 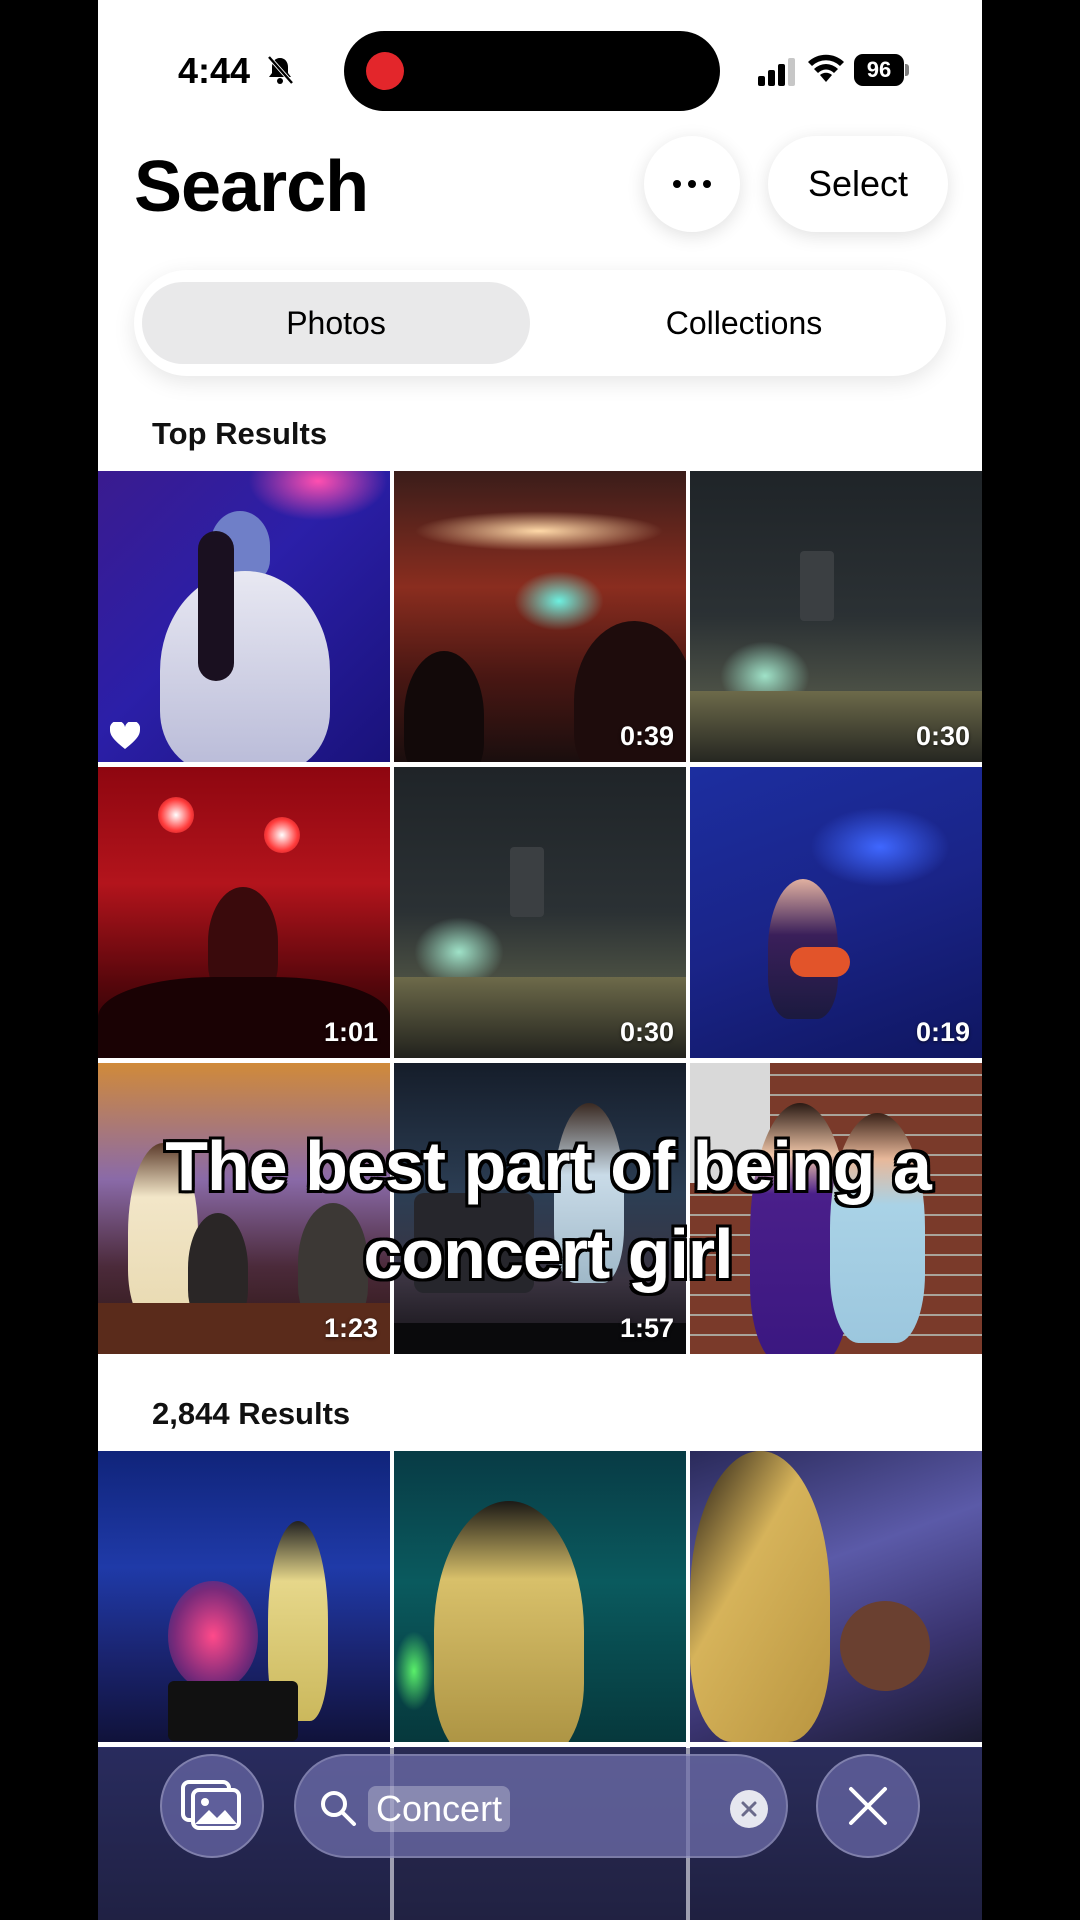 What do you see at coordinates (350, 1032) in the screenshot?
I see `video-duration: 1:01` at bounding box center [350, 1032].